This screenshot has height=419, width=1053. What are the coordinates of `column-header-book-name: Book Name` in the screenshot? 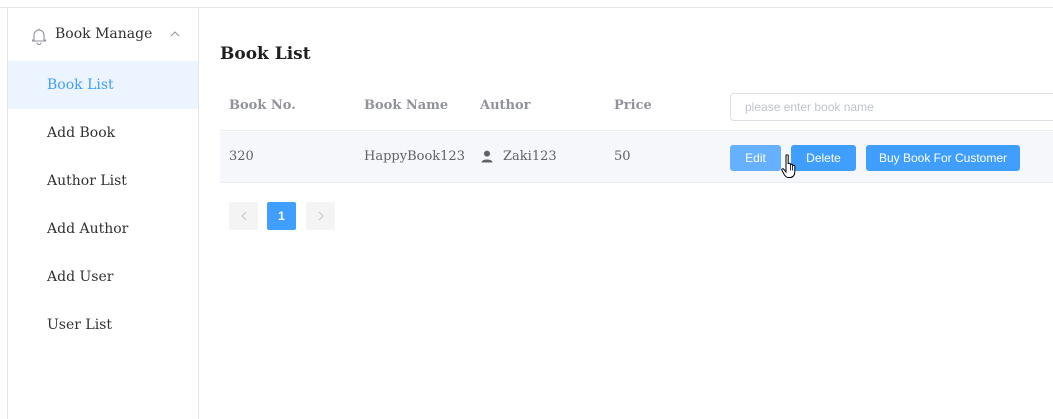 It's located at (406, 105).